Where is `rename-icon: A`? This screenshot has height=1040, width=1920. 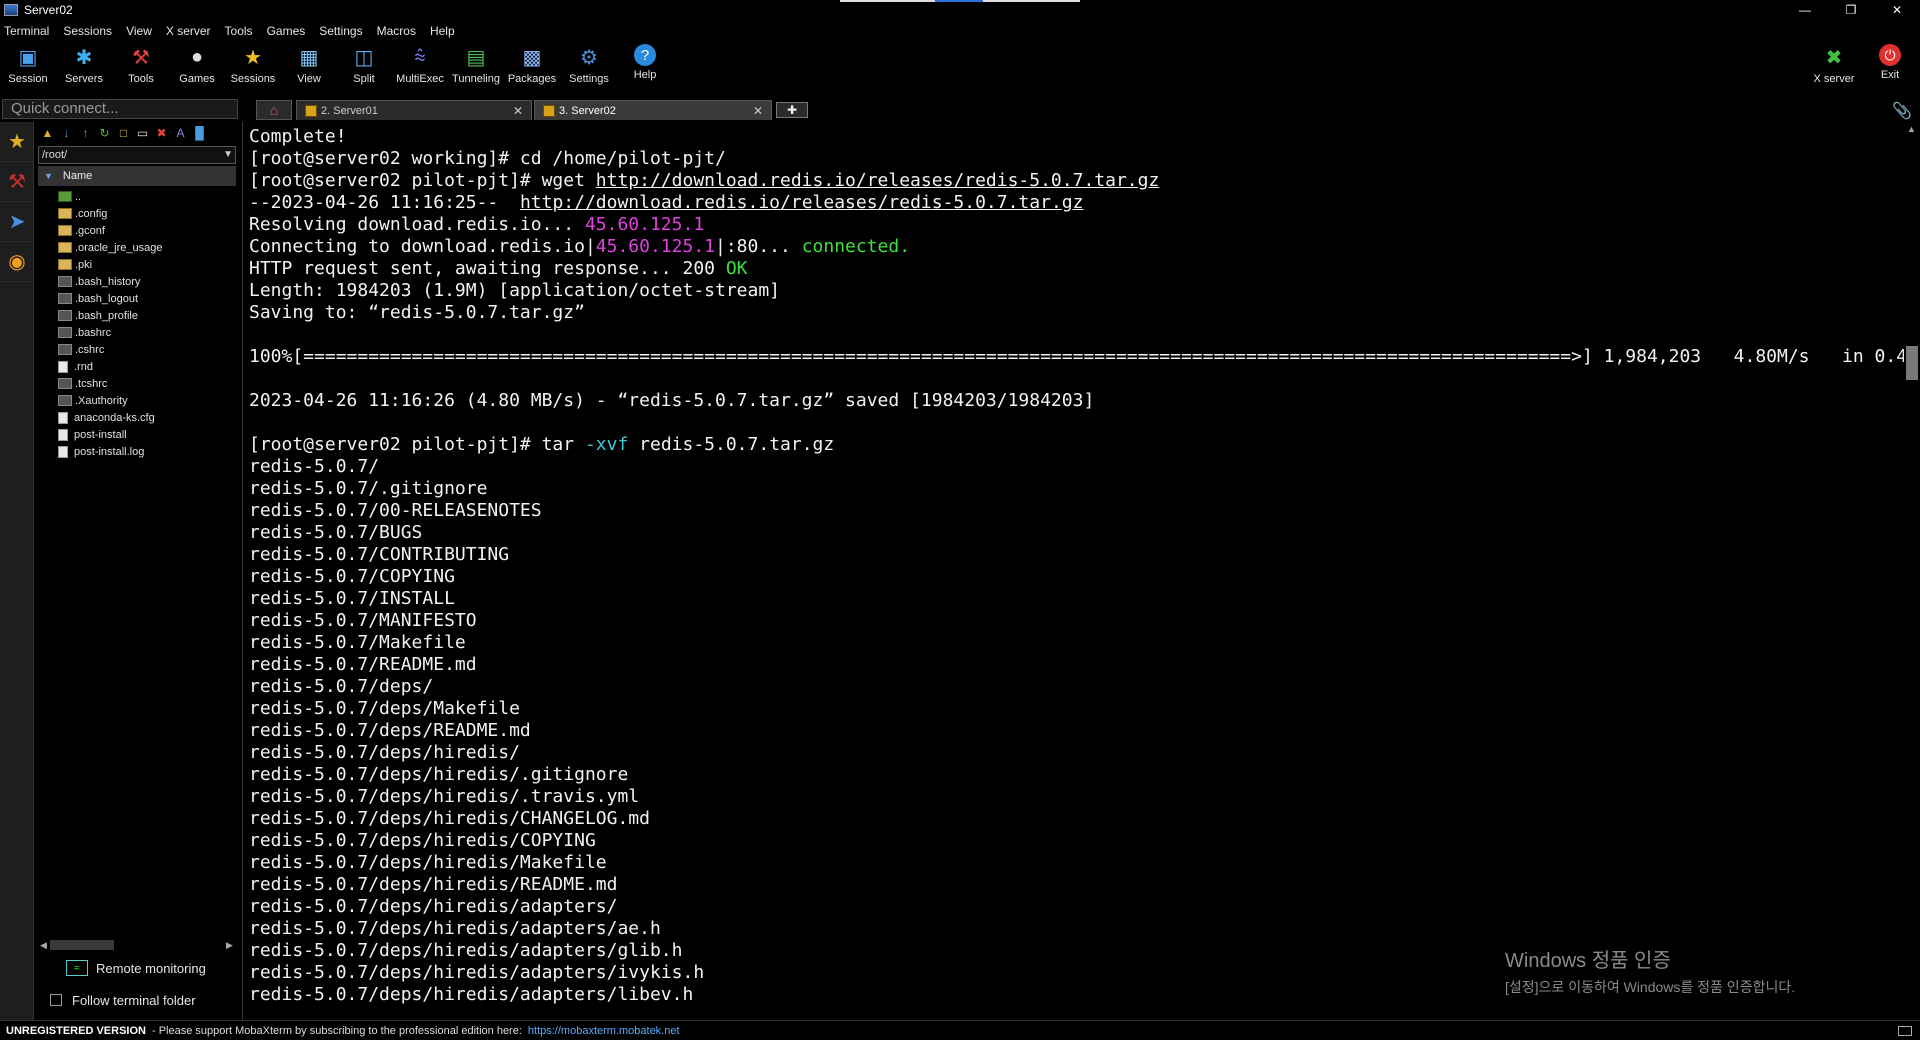
rename-icon: A is located at coordinates (180, 133).